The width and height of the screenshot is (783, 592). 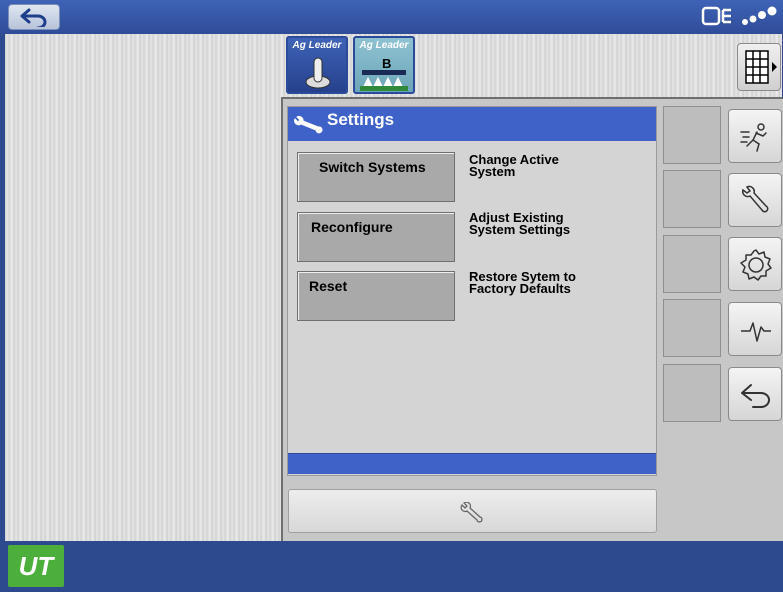 I want to click on back-arrow-icon, so click(x=755, y=396).